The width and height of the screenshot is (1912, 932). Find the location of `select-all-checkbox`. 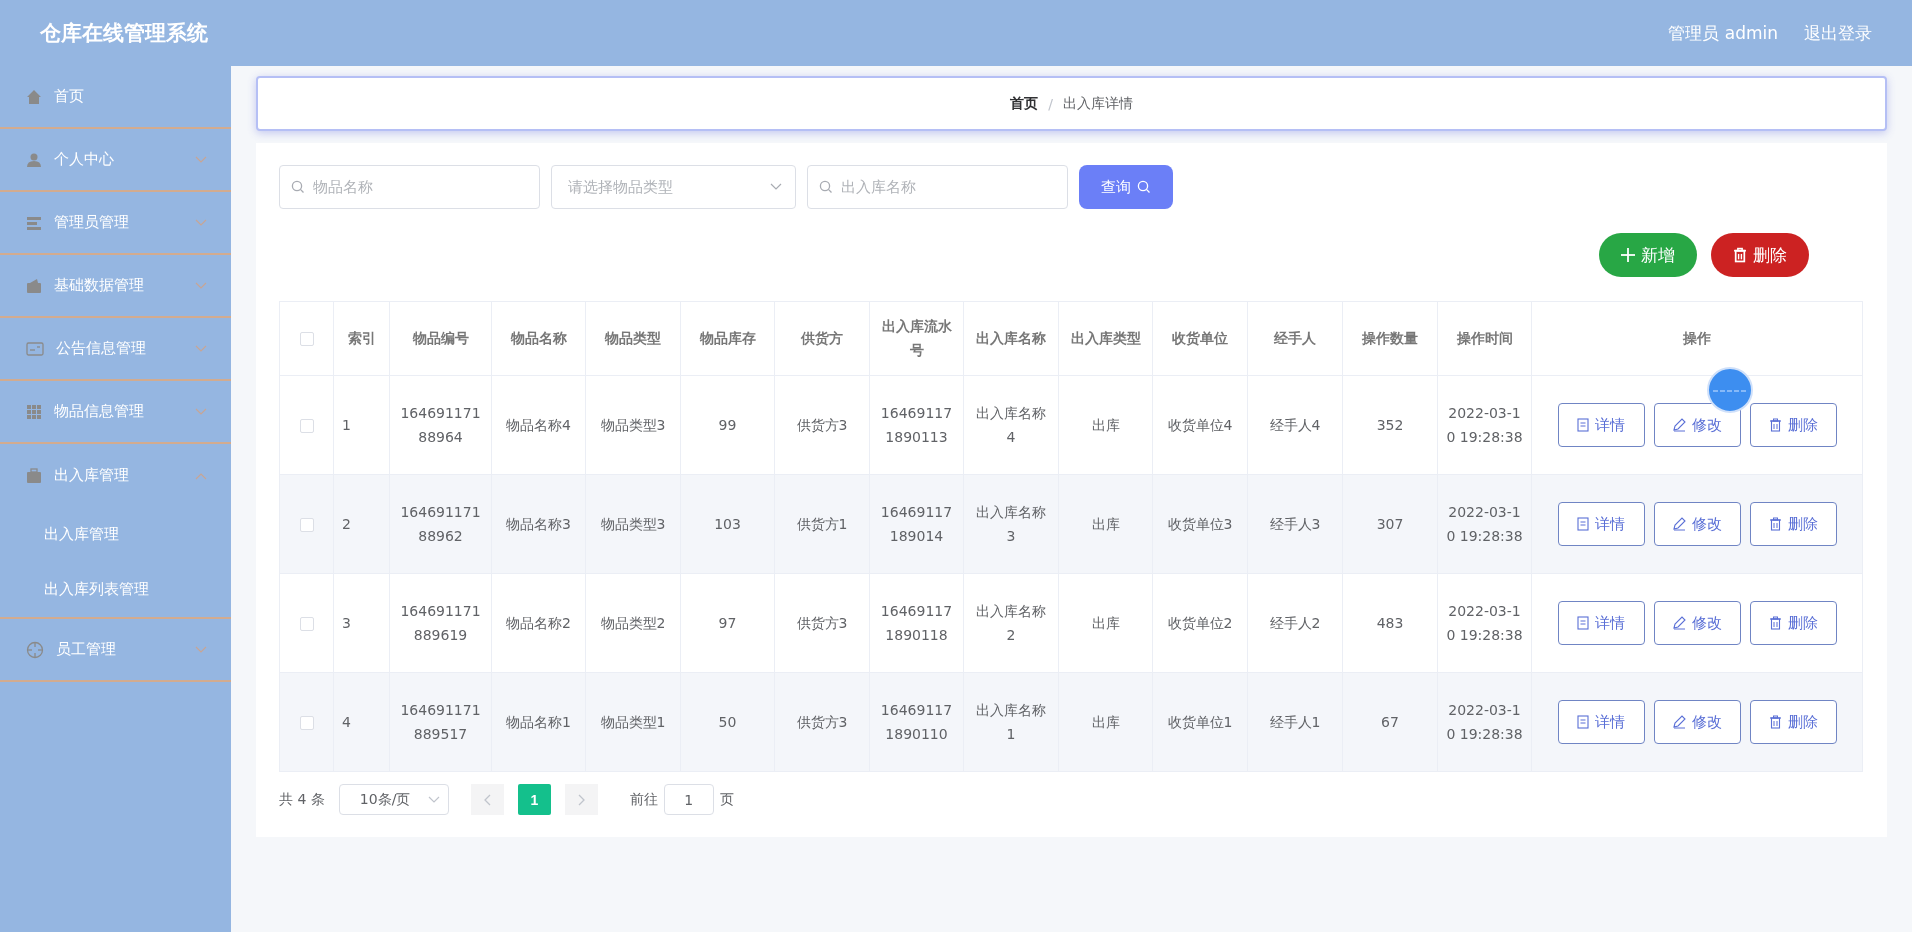

select-all-checkbox is located at coordinates (306, 338).